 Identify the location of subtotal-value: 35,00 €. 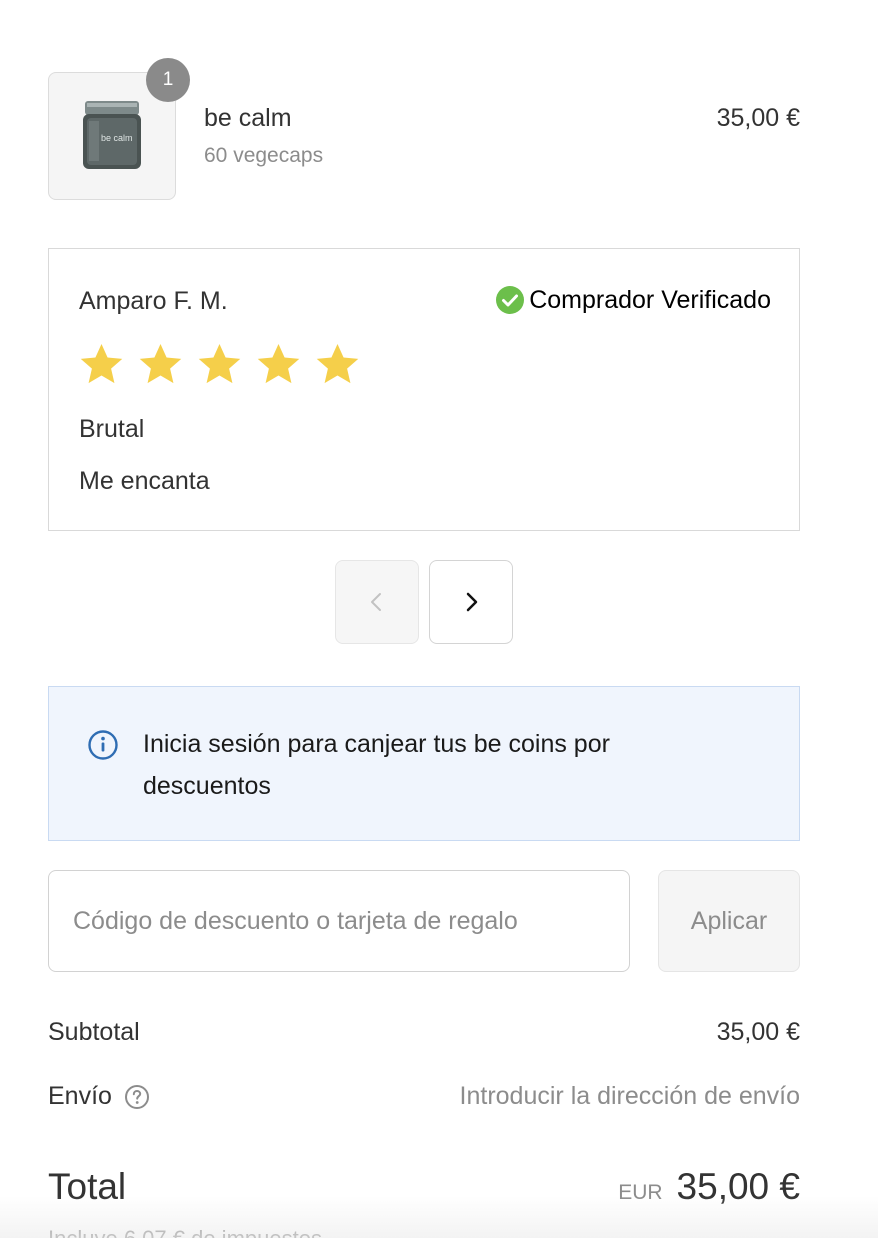
(758, 1032).